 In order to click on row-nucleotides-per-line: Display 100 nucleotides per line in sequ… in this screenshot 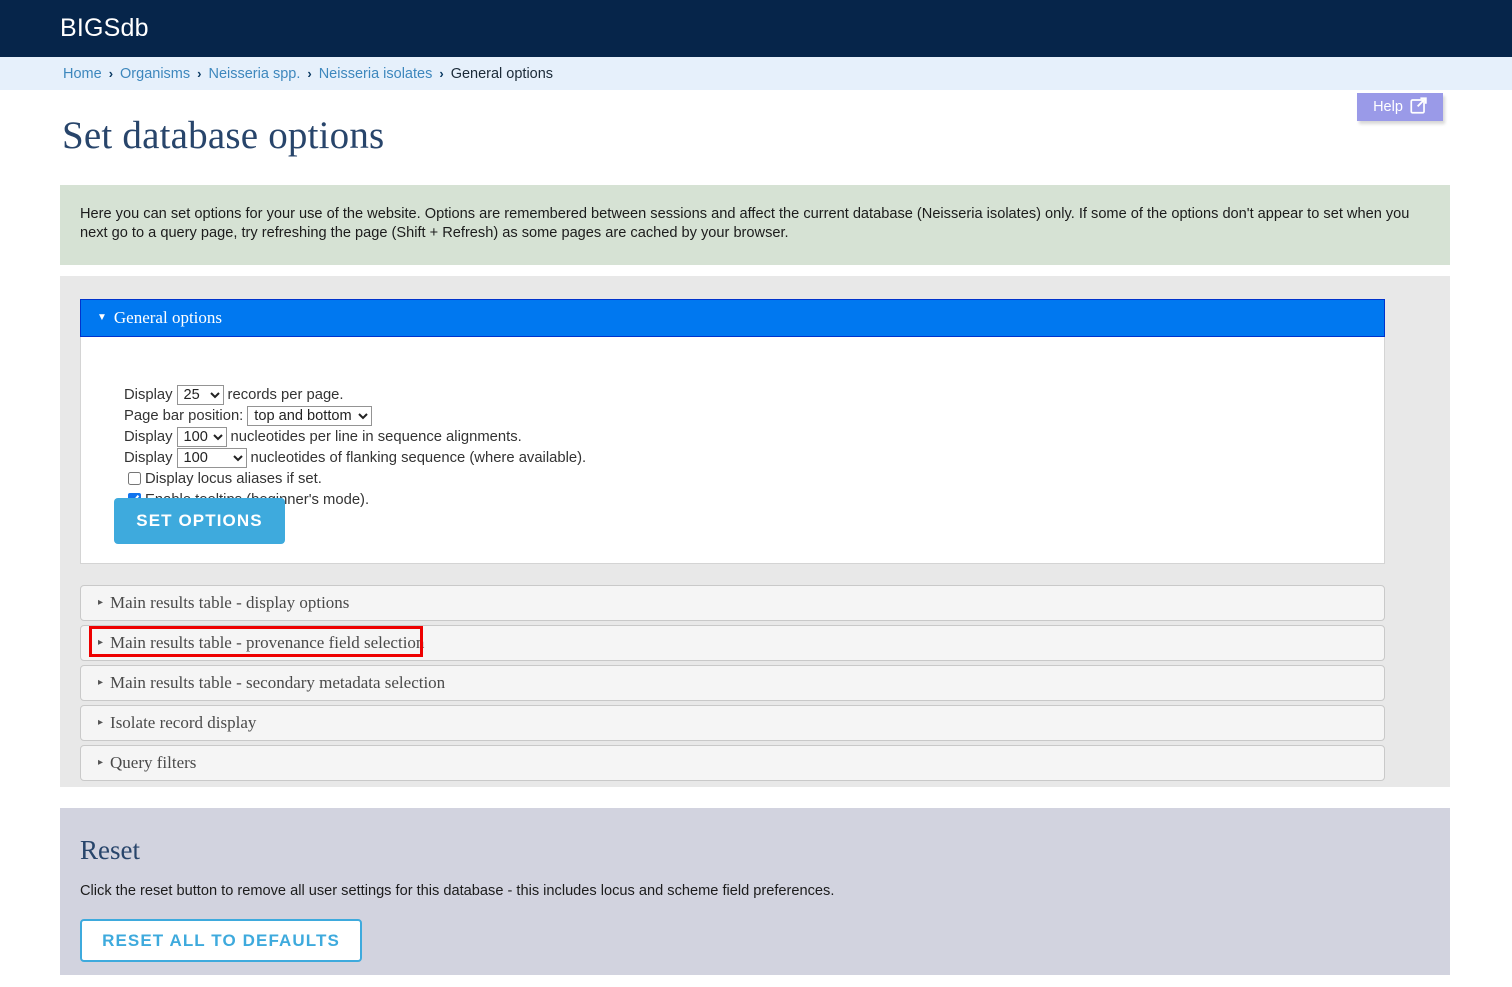, I will do `click(754, 436)`.